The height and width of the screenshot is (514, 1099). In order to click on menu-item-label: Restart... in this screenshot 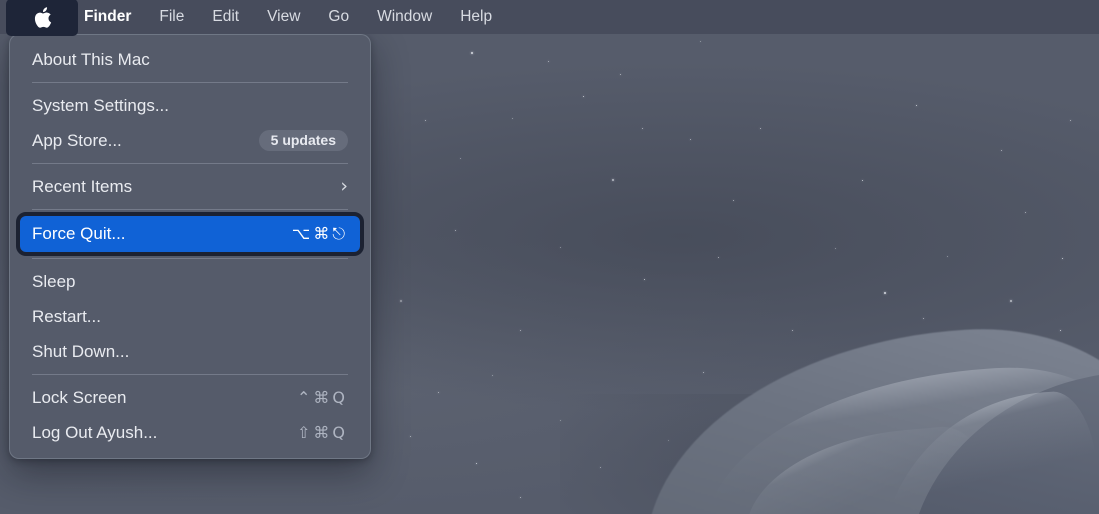, I will do `click(66, 316)`.